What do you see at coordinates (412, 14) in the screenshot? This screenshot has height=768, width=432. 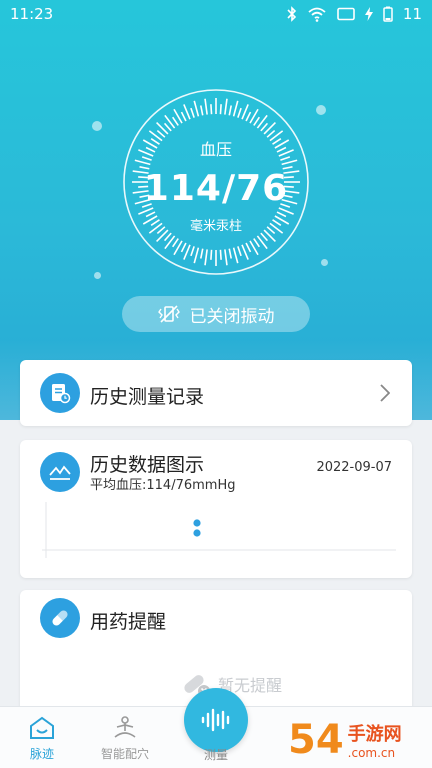 I see `battery-level: 11` at bounding box center [412, 14].